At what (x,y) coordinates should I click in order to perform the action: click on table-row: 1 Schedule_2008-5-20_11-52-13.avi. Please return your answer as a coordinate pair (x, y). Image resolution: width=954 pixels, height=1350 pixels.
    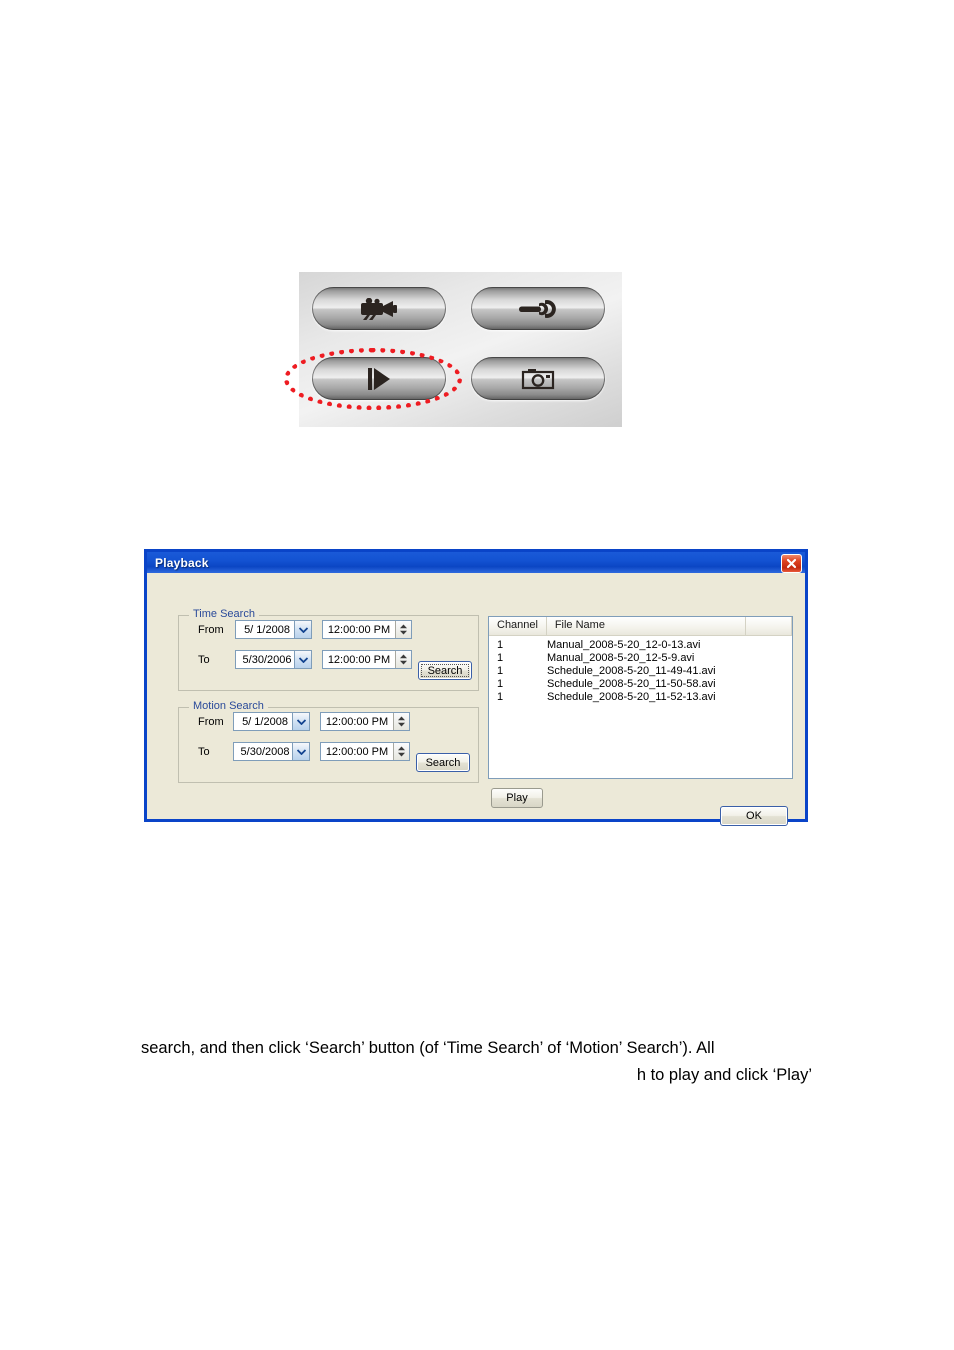
    Looking at the image, I should click on (640, 696).